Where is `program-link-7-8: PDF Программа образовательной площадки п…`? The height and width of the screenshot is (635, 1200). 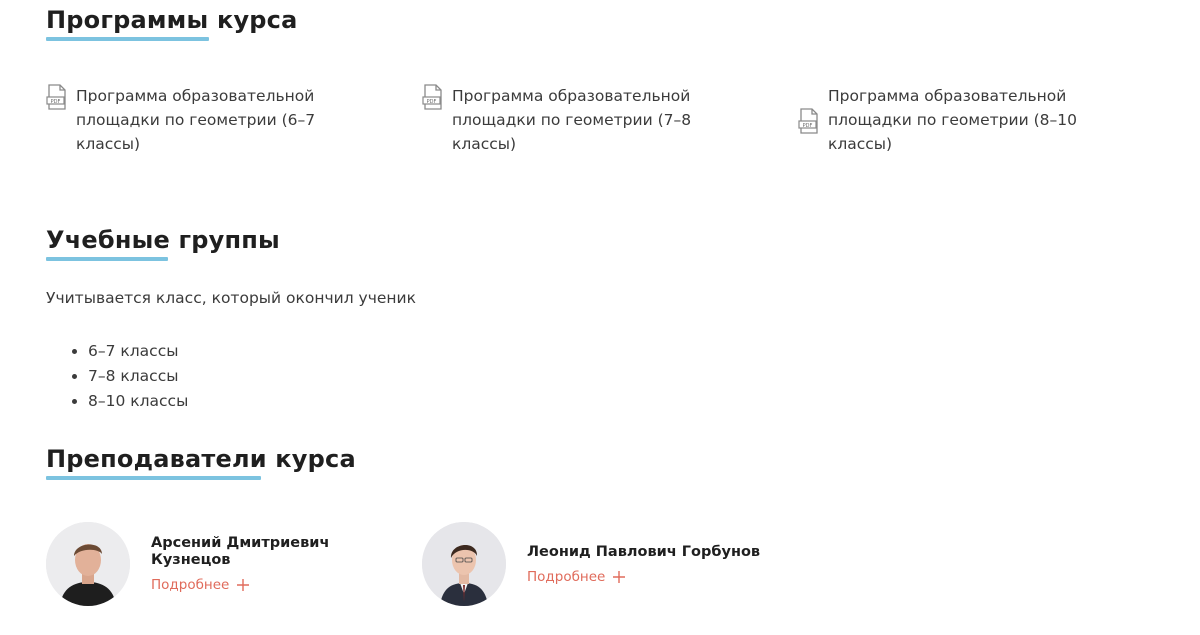 program-link-7-8: PDF Программа образовательной площадки п… is located at coordinates (582, 120).